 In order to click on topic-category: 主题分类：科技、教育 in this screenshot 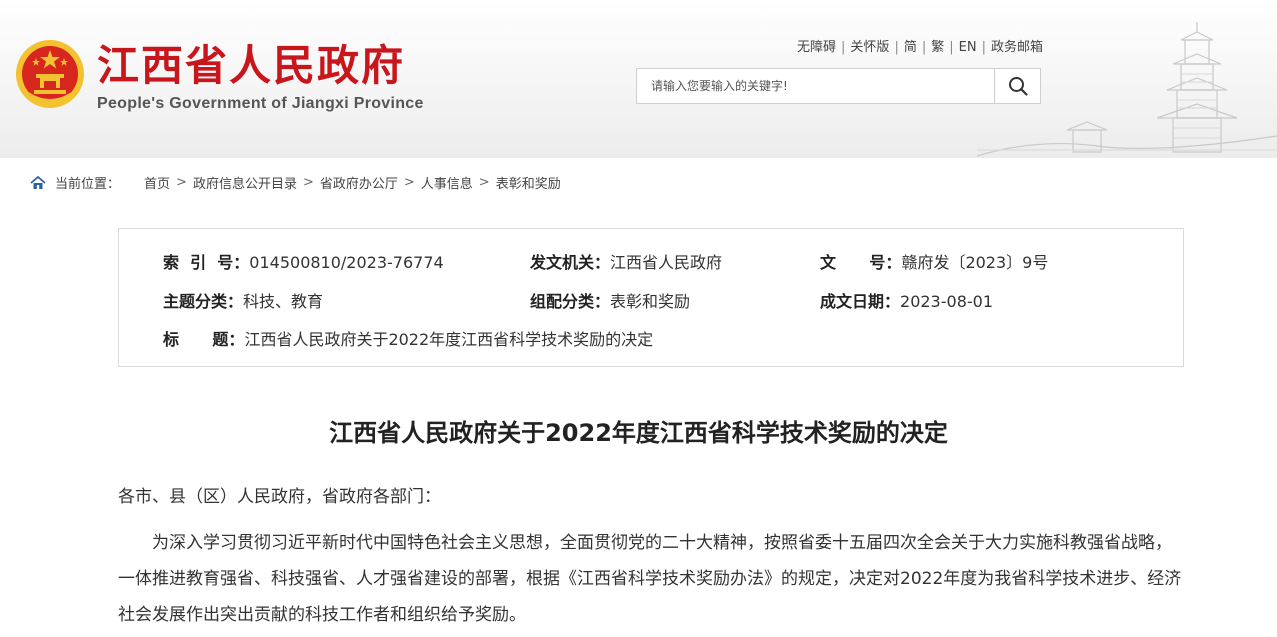, I will do `click(243, 300)`.